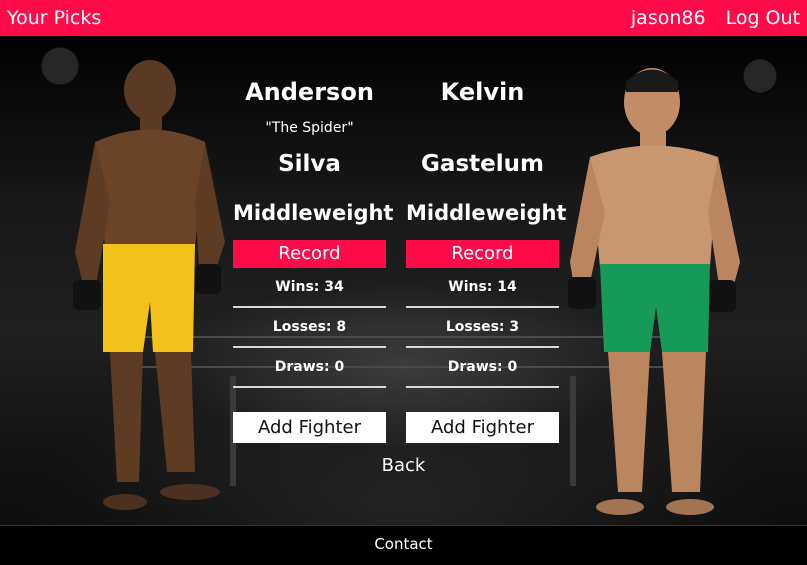 The width and height of the screenshot is (807, 565). I want to click on wins-stat: Wins: 34, so click(309, 288).